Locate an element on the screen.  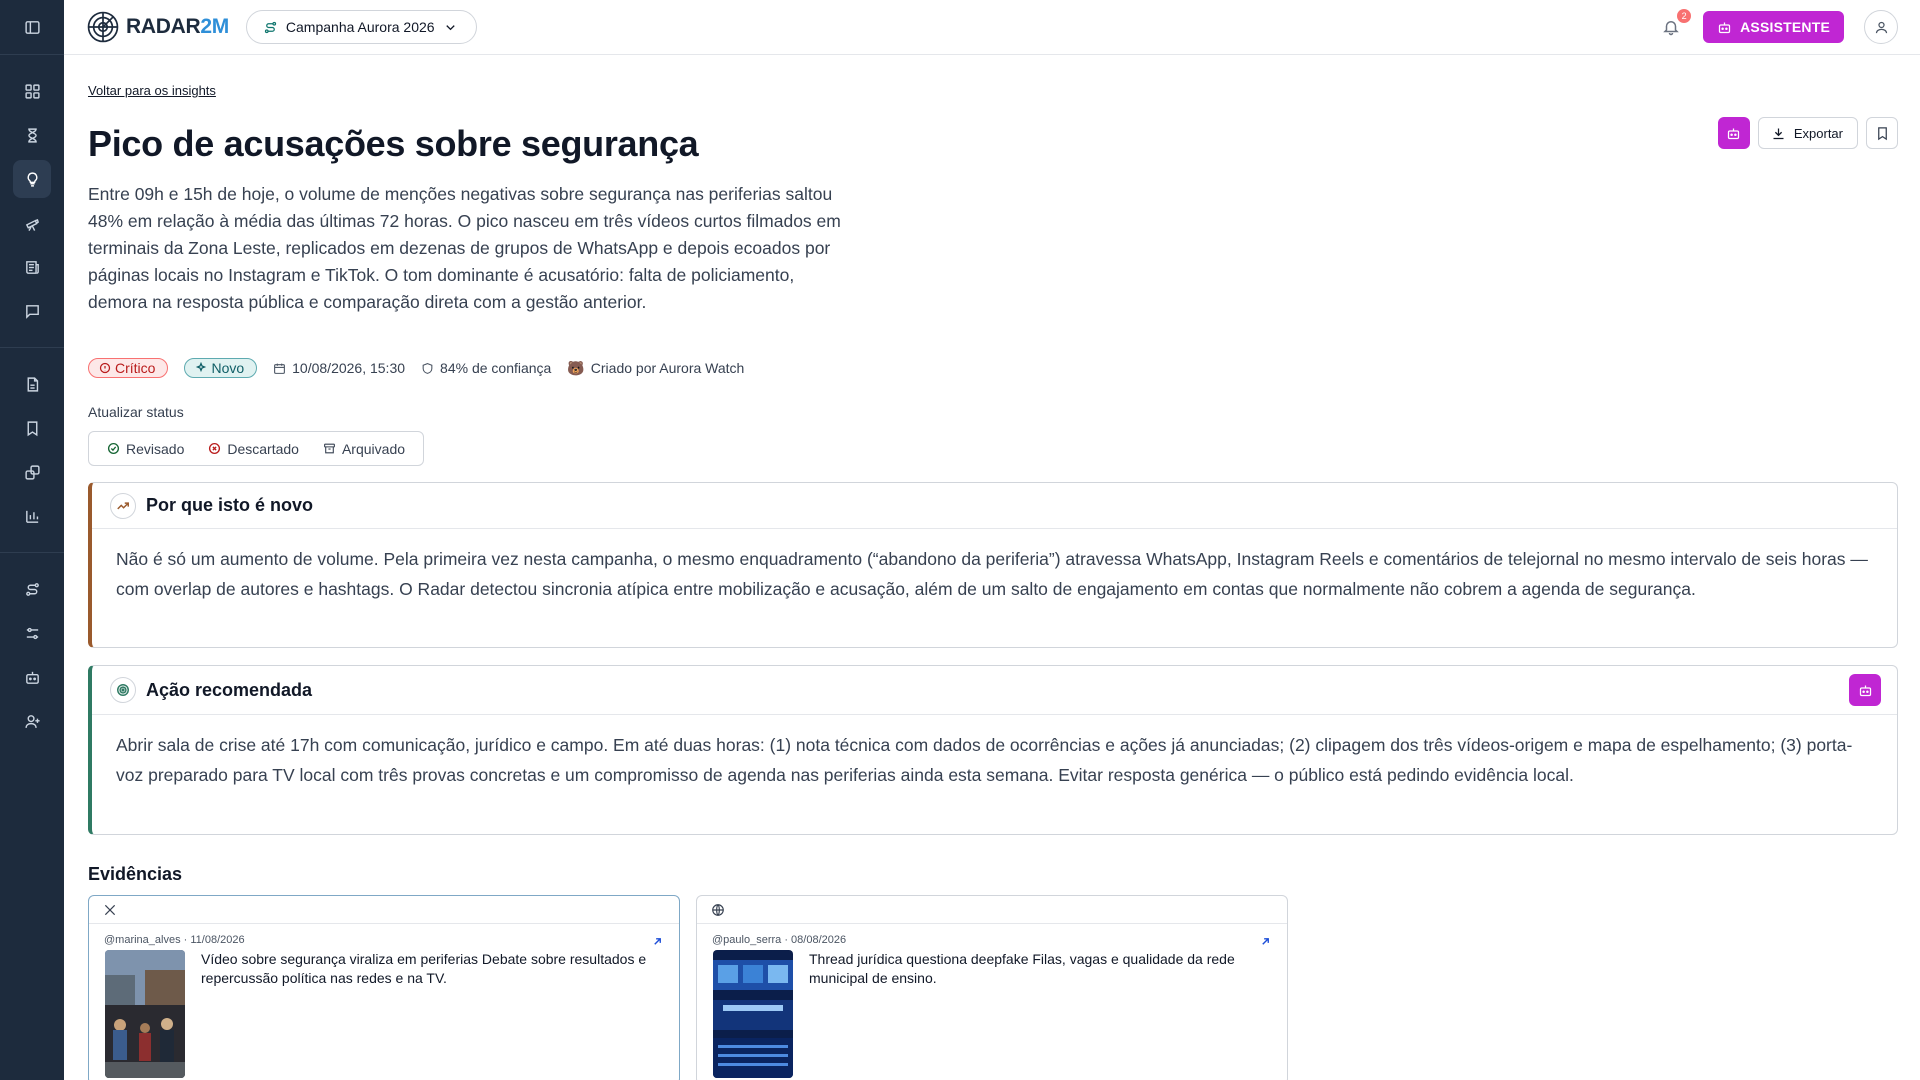
status-archived-button: Arquivado is located at coordinates (364, 448).